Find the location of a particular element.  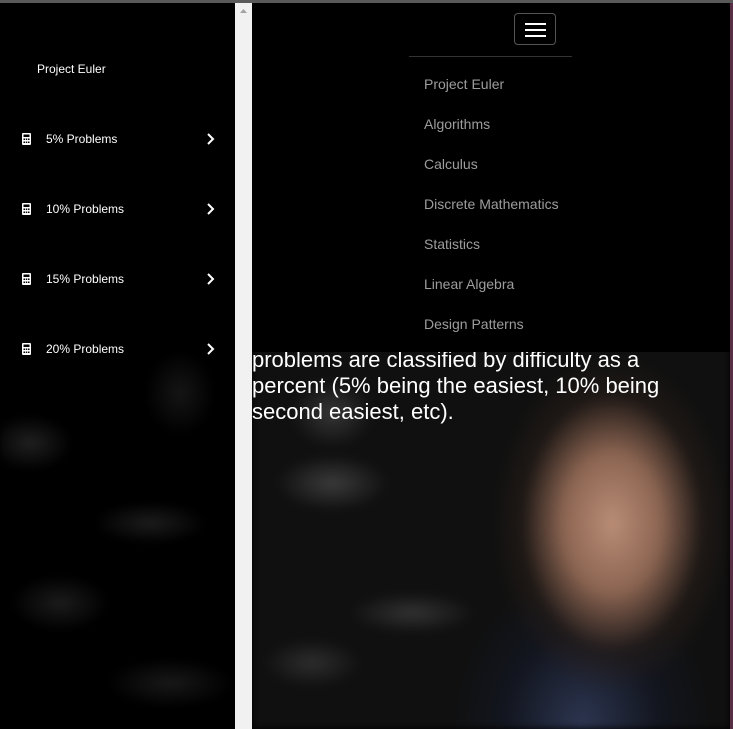

sidebar-item-10-percent: 10% Problems is located at coordinates (117, 209).